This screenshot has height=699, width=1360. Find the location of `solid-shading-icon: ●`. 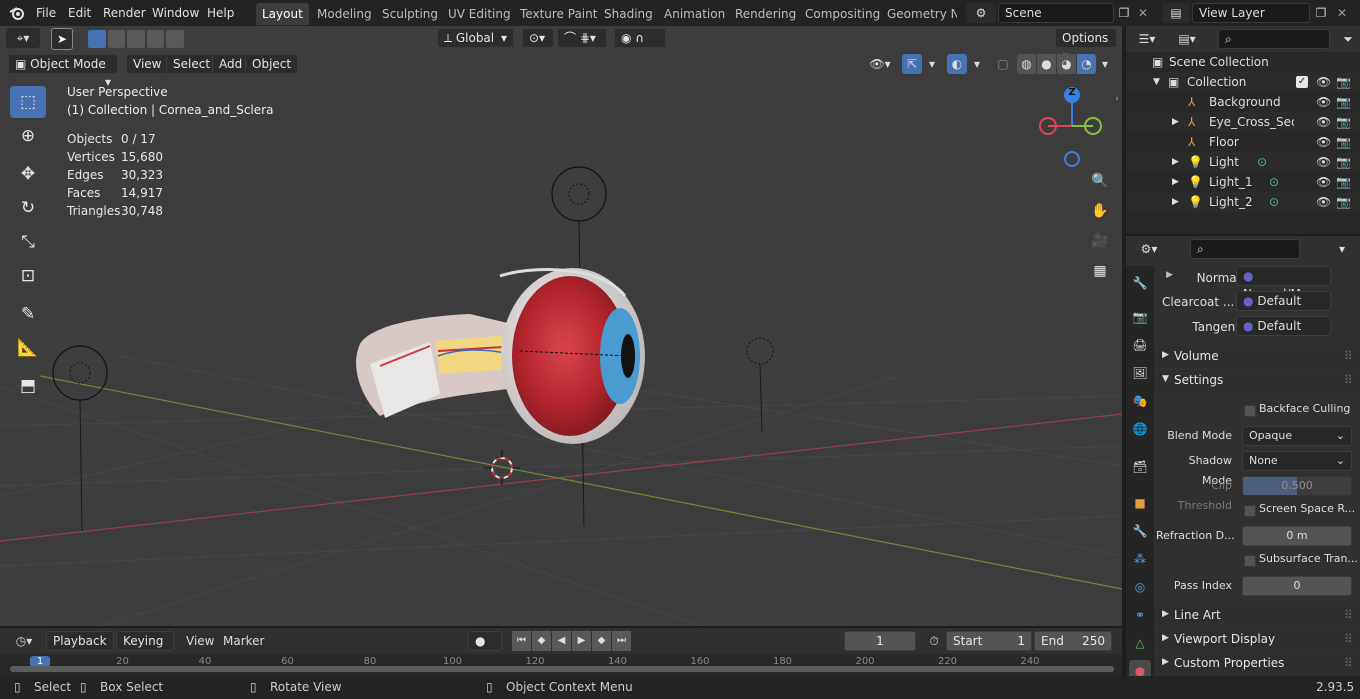

solid-shading-icon: ● is located at coordinates (1046, 64).